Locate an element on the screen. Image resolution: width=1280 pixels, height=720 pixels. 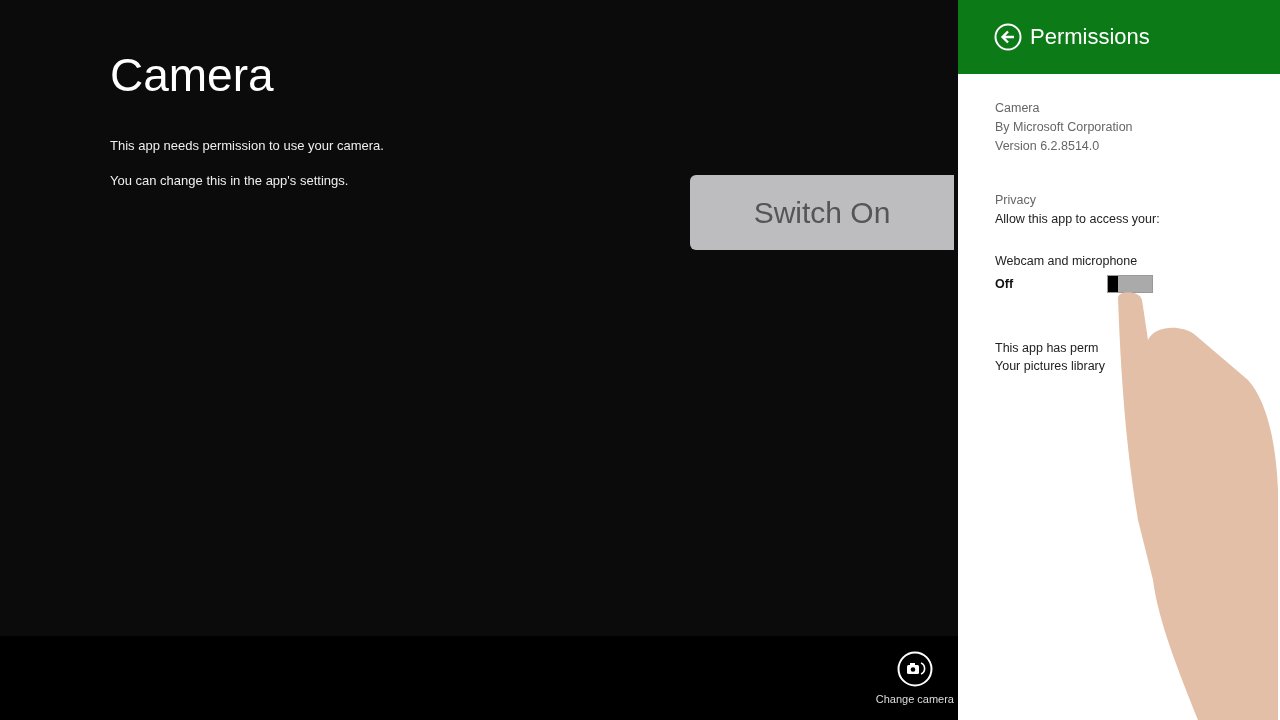
app-title: Camera is located at coordinates (192, 75).